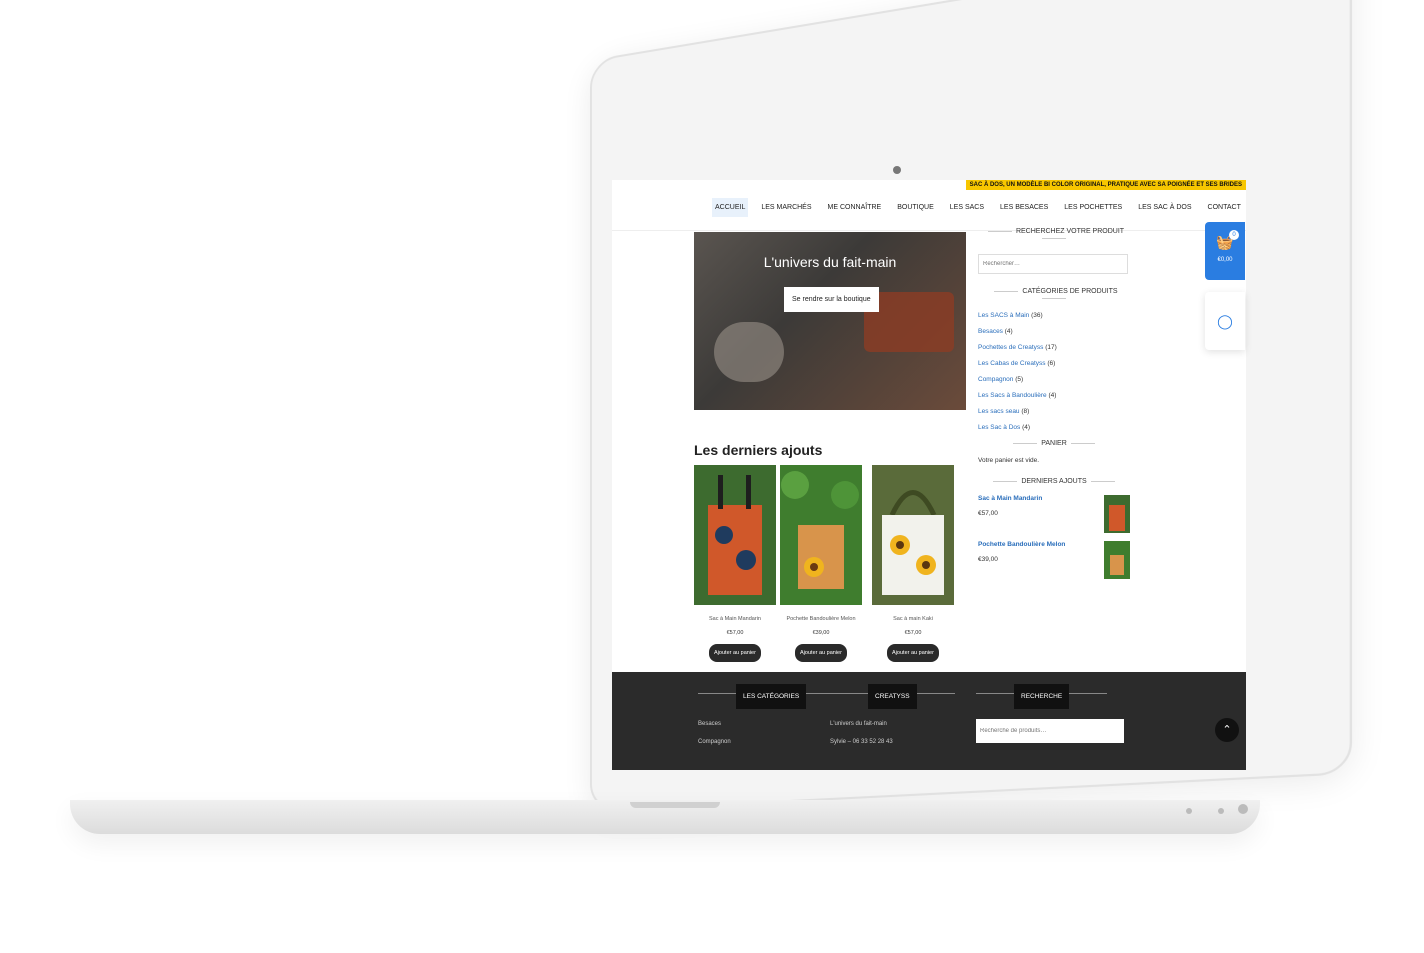  What do you see at coordinates (1021, 544) in the screenshot?
I see `recent-product-name: Pochette Bandoulière Melon` at bounding box center [1021, 544].